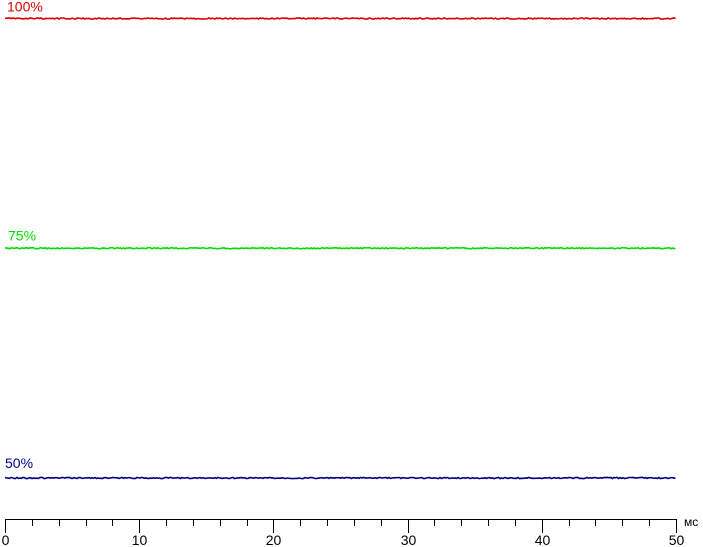  Describe the element at coordinates (677, 539) in the screenshot. I see `x-tick-label: 50` at that location.